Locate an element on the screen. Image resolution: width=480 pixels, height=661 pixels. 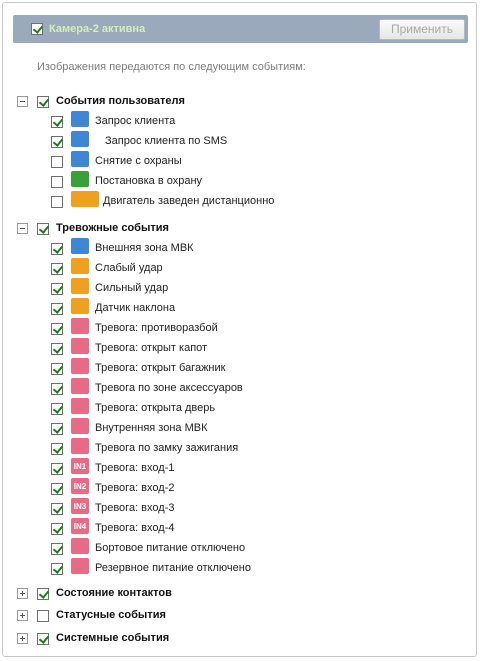
group-label: События пользователя is located at coordinates (120, 101).